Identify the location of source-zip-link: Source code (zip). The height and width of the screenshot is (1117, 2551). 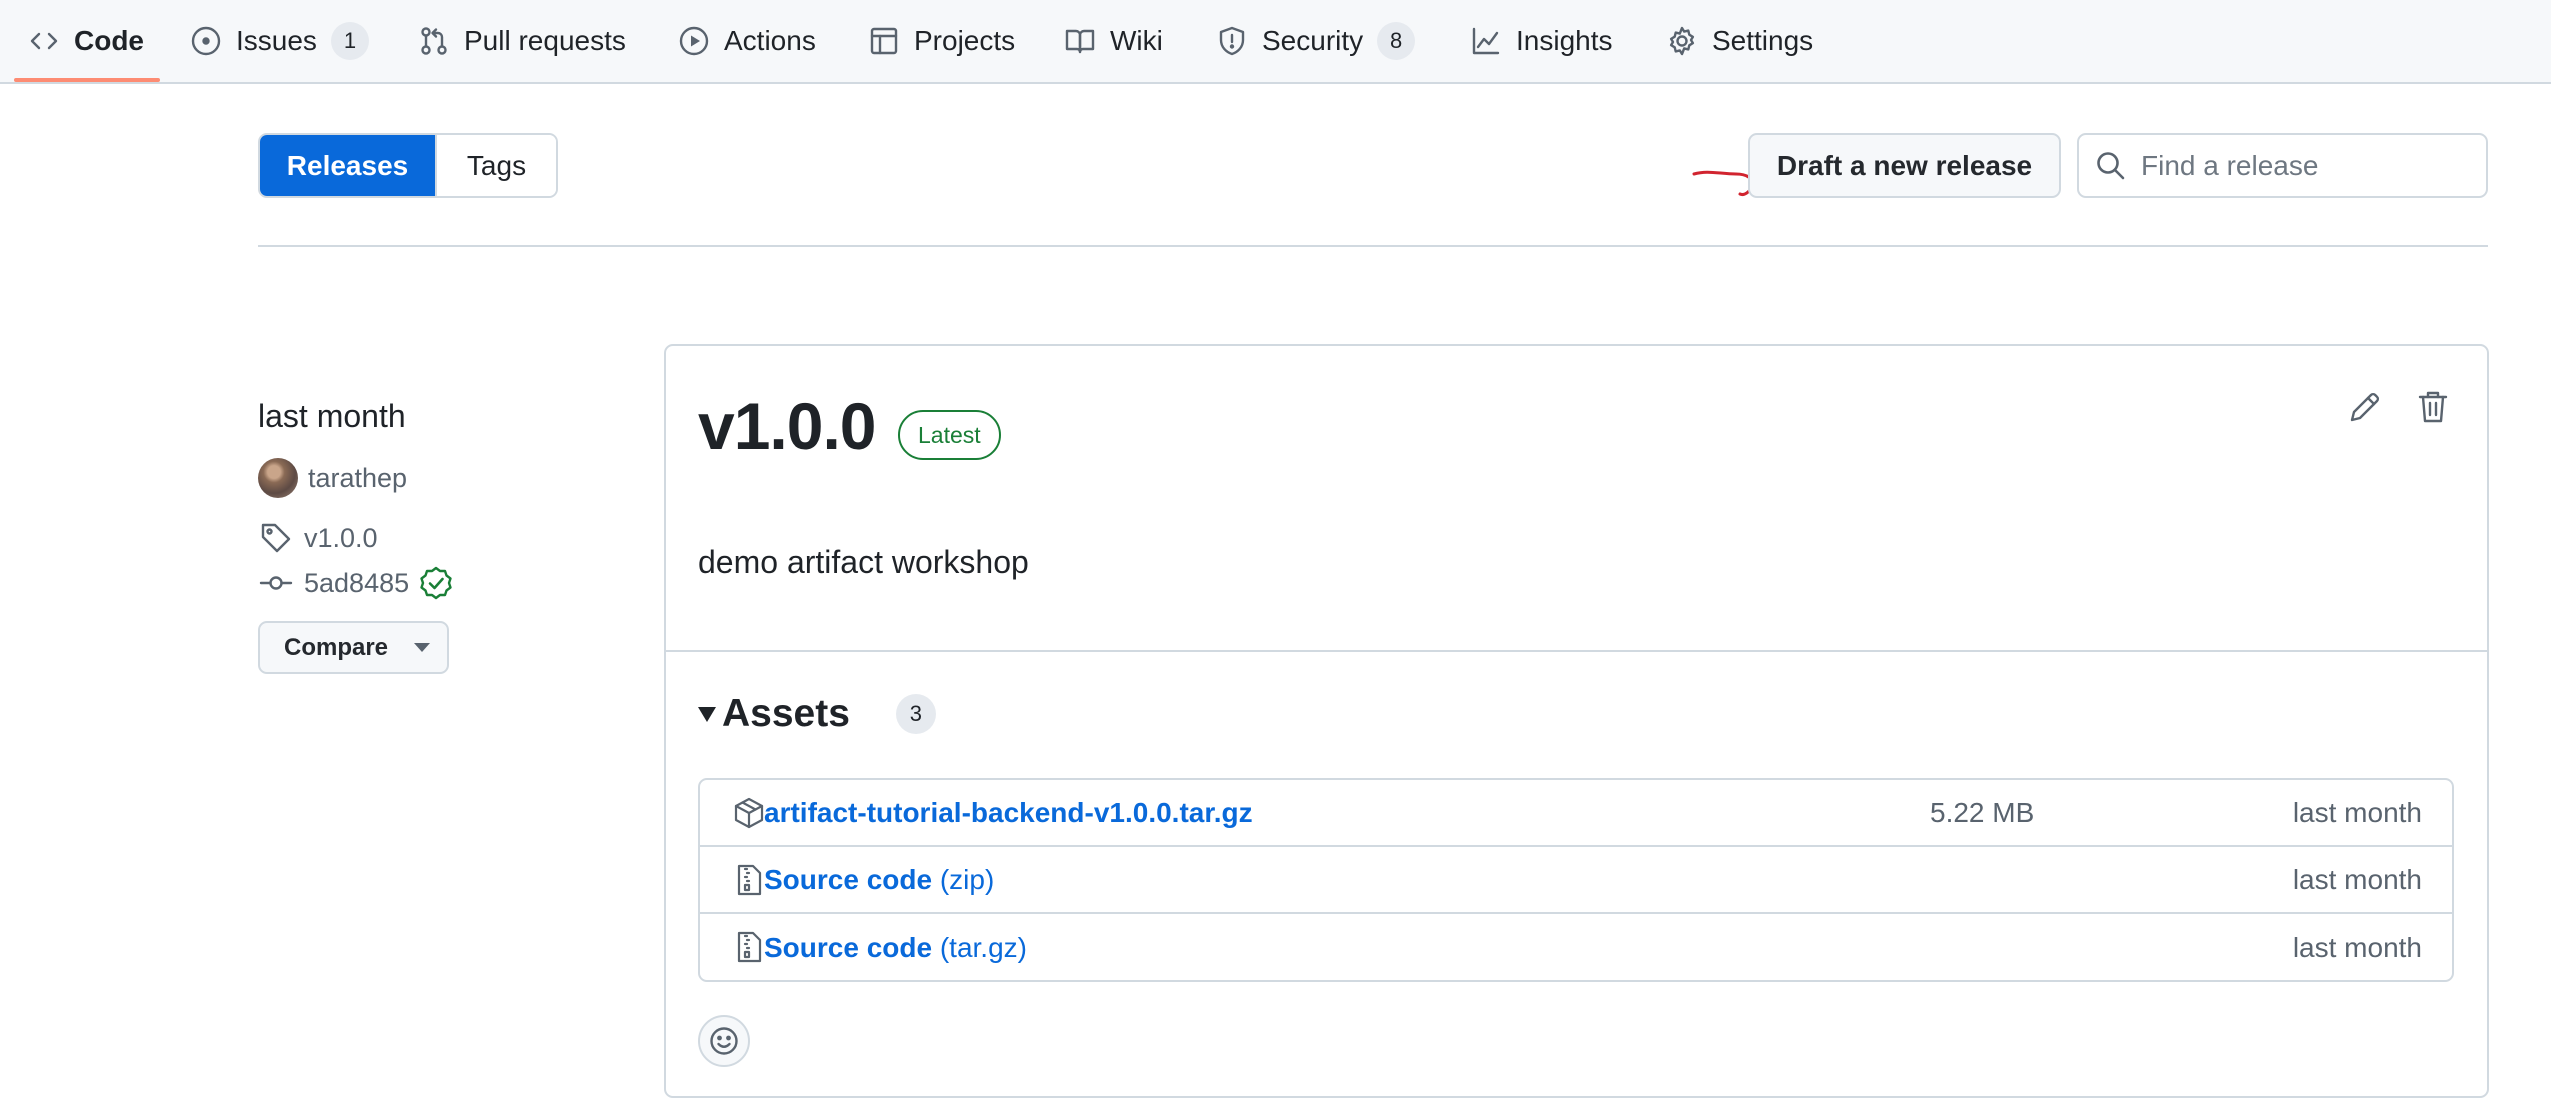
(879, 880).